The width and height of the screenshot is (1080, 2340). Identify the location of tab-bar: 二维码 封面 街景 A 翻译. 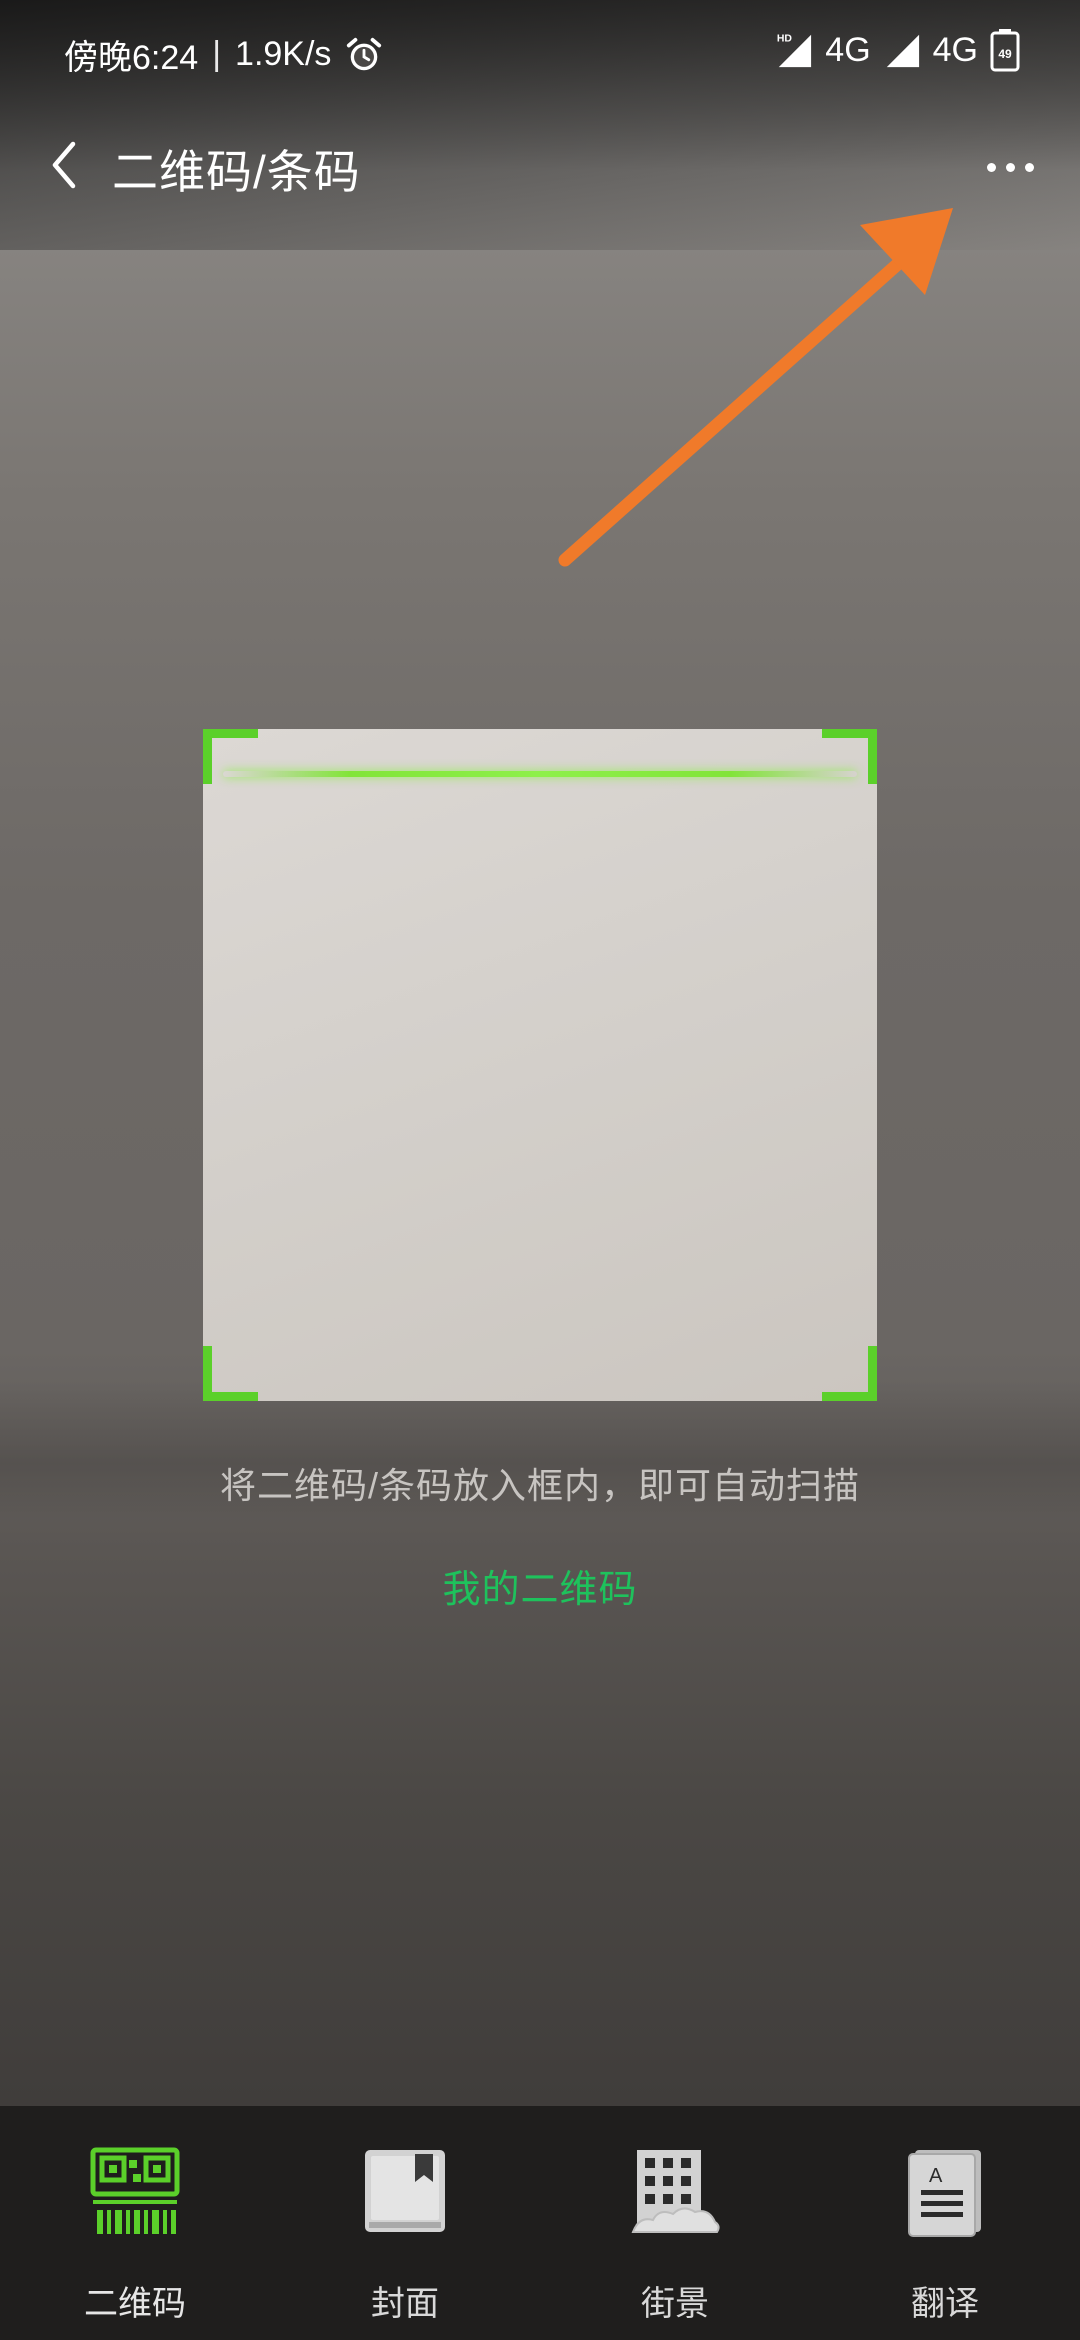
(540, 2223).